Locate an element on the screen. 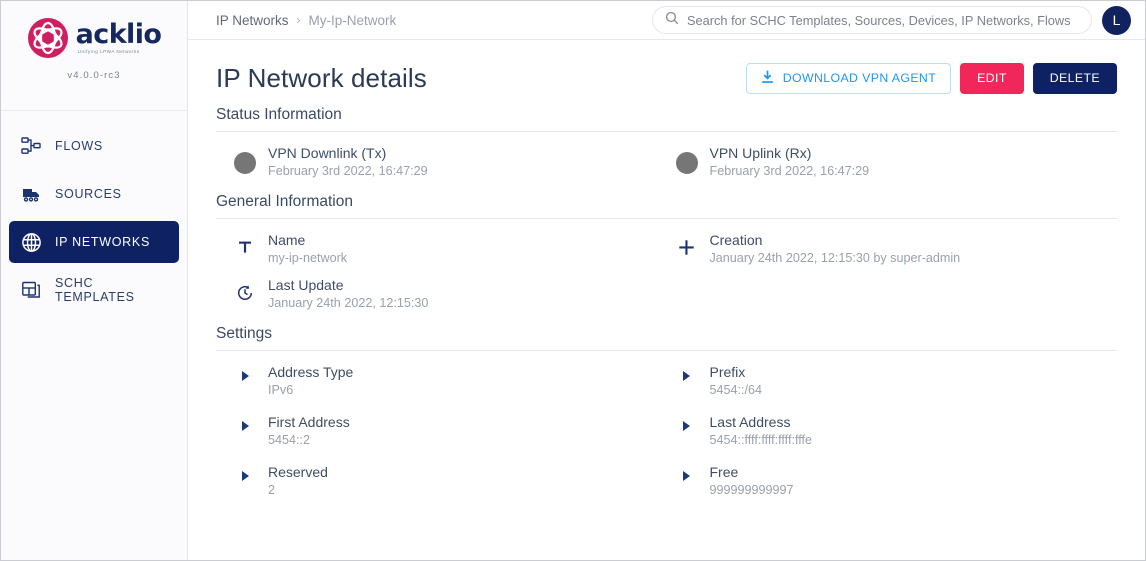 Image resolution: width=1146 pixels, height=561 pixels. settings-item-first-address: First Address 5454::2 is located at coordinates (455, 436).